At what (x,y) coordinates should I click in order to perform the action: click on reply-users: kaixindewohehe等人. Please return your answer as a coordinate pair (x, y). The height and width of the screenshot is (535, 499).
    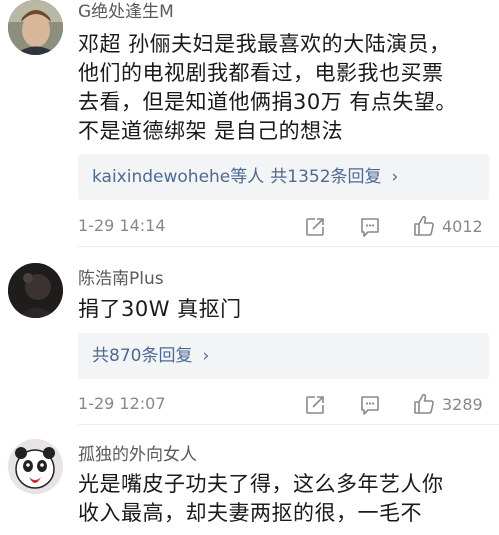
    Looking at the image, I should click on (178, 177).